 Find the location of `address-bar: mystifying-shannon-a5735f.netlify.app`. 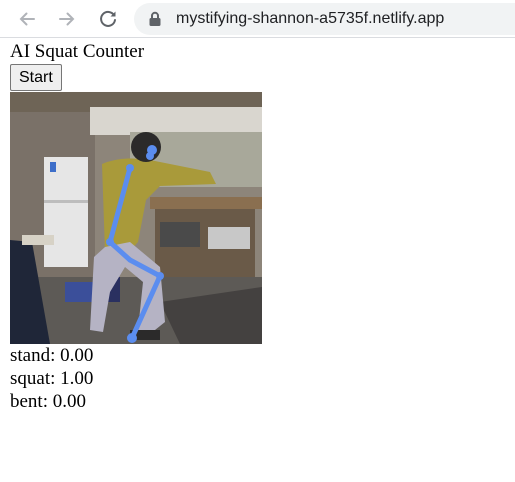

address-bar: mystifying-shannon-a5735f.netlify.app is located at coordinates (324, 19).